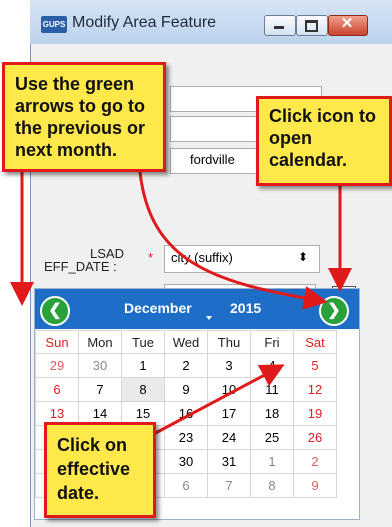  Describe the element at coordinates (100, 470) in the screenshot. I see `callout-date-hint: Click on effective date.` at that location.